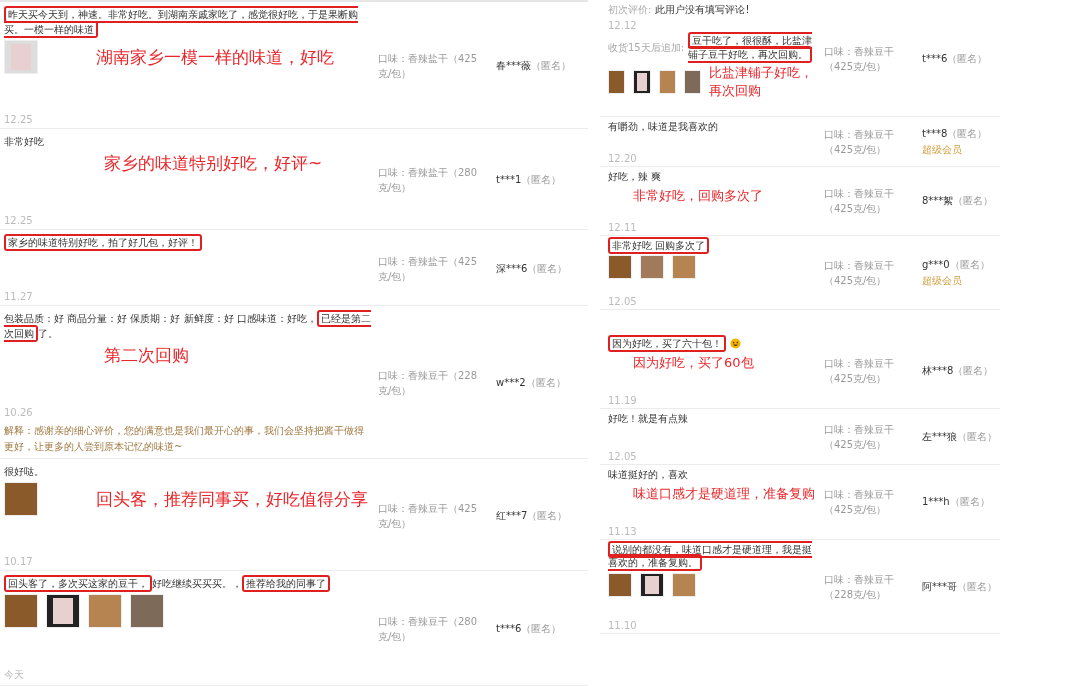 The width and height of the screenshot is (1080, 686). I want to click on annotation-text: 第二次回购, so click(146, 355).